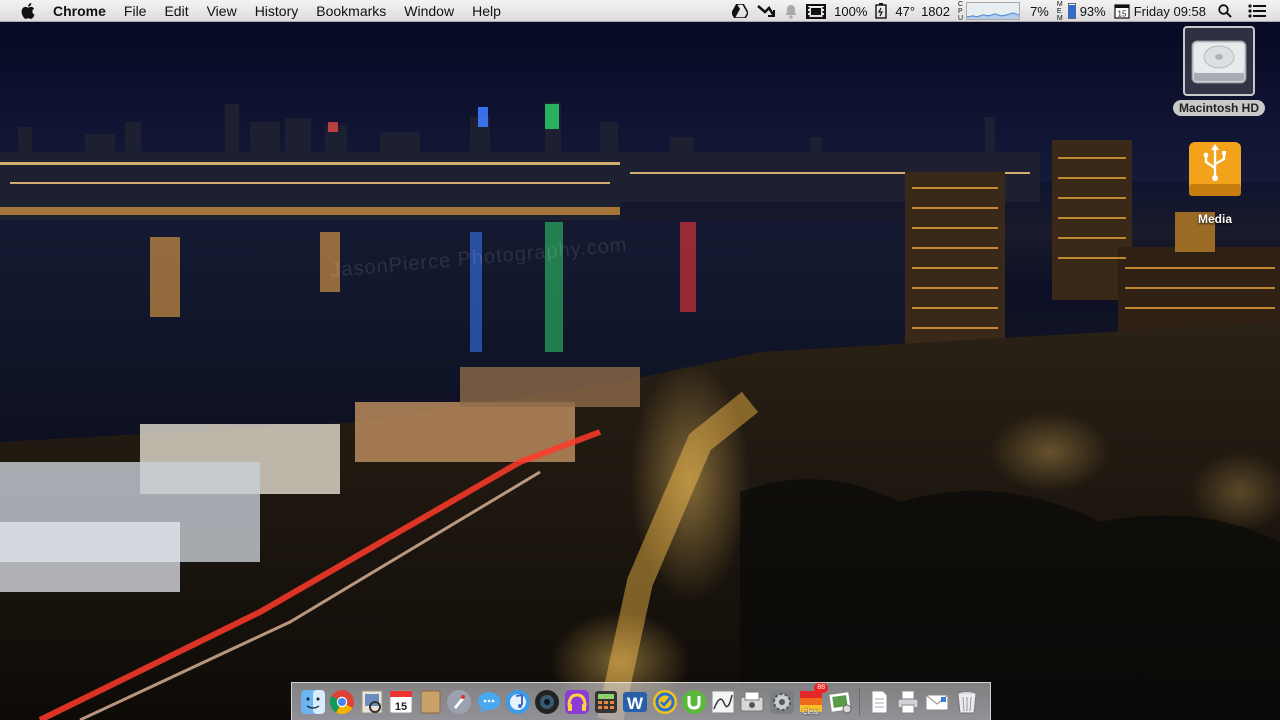  Describe the element at coordinates (961, 11) in the screenshot. I see `cpu-label-icon: CPU` at that location.